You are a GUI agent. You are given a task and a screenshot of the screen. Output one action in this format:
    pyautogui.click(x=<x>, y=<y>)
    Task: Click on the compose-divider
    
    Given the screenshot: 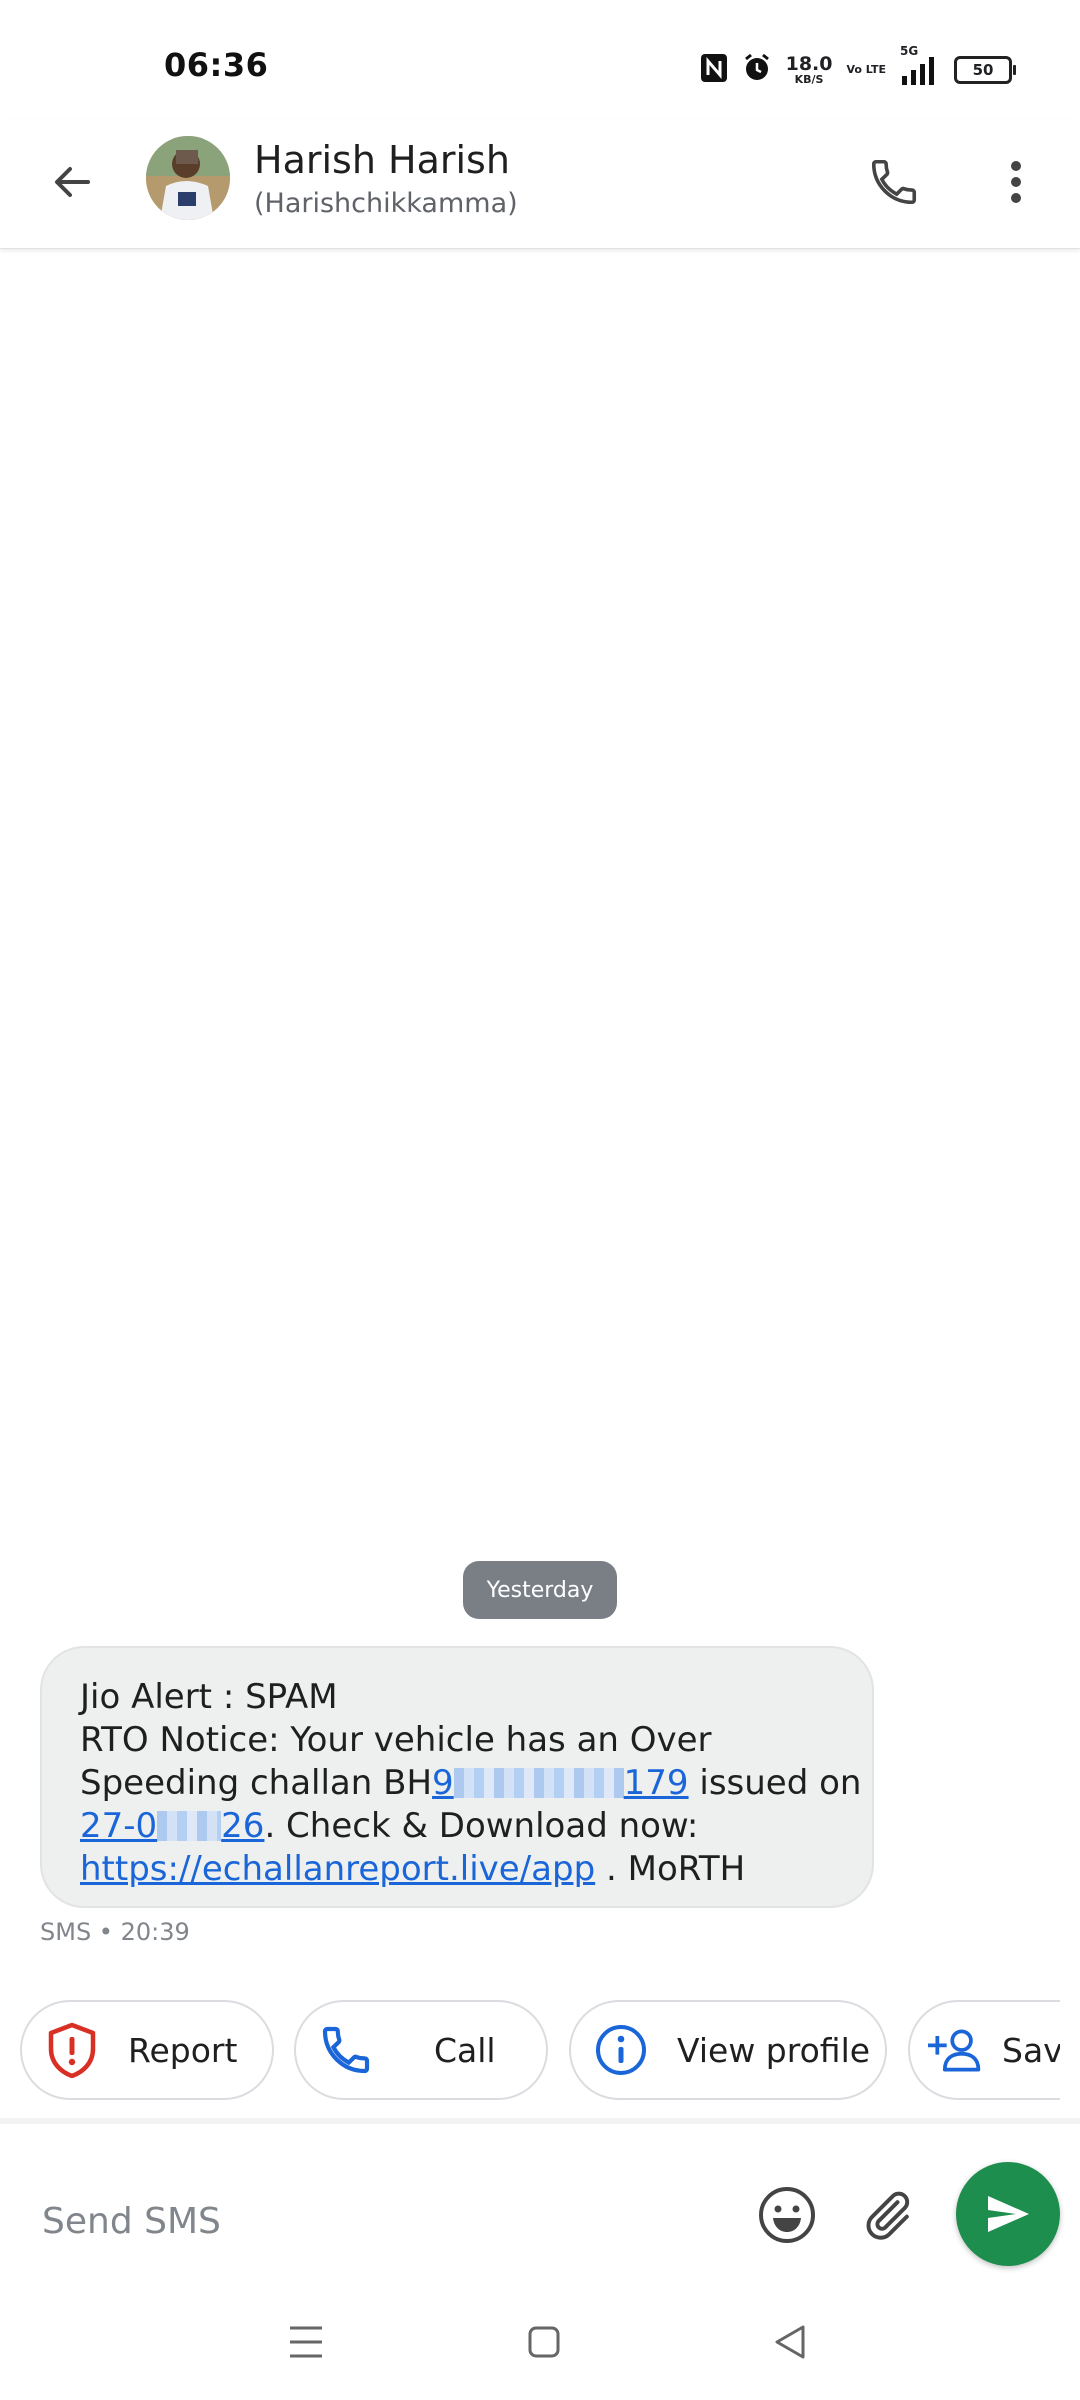 What is the action you would take?
    pyautogui.click(x=540, y=2121)
    